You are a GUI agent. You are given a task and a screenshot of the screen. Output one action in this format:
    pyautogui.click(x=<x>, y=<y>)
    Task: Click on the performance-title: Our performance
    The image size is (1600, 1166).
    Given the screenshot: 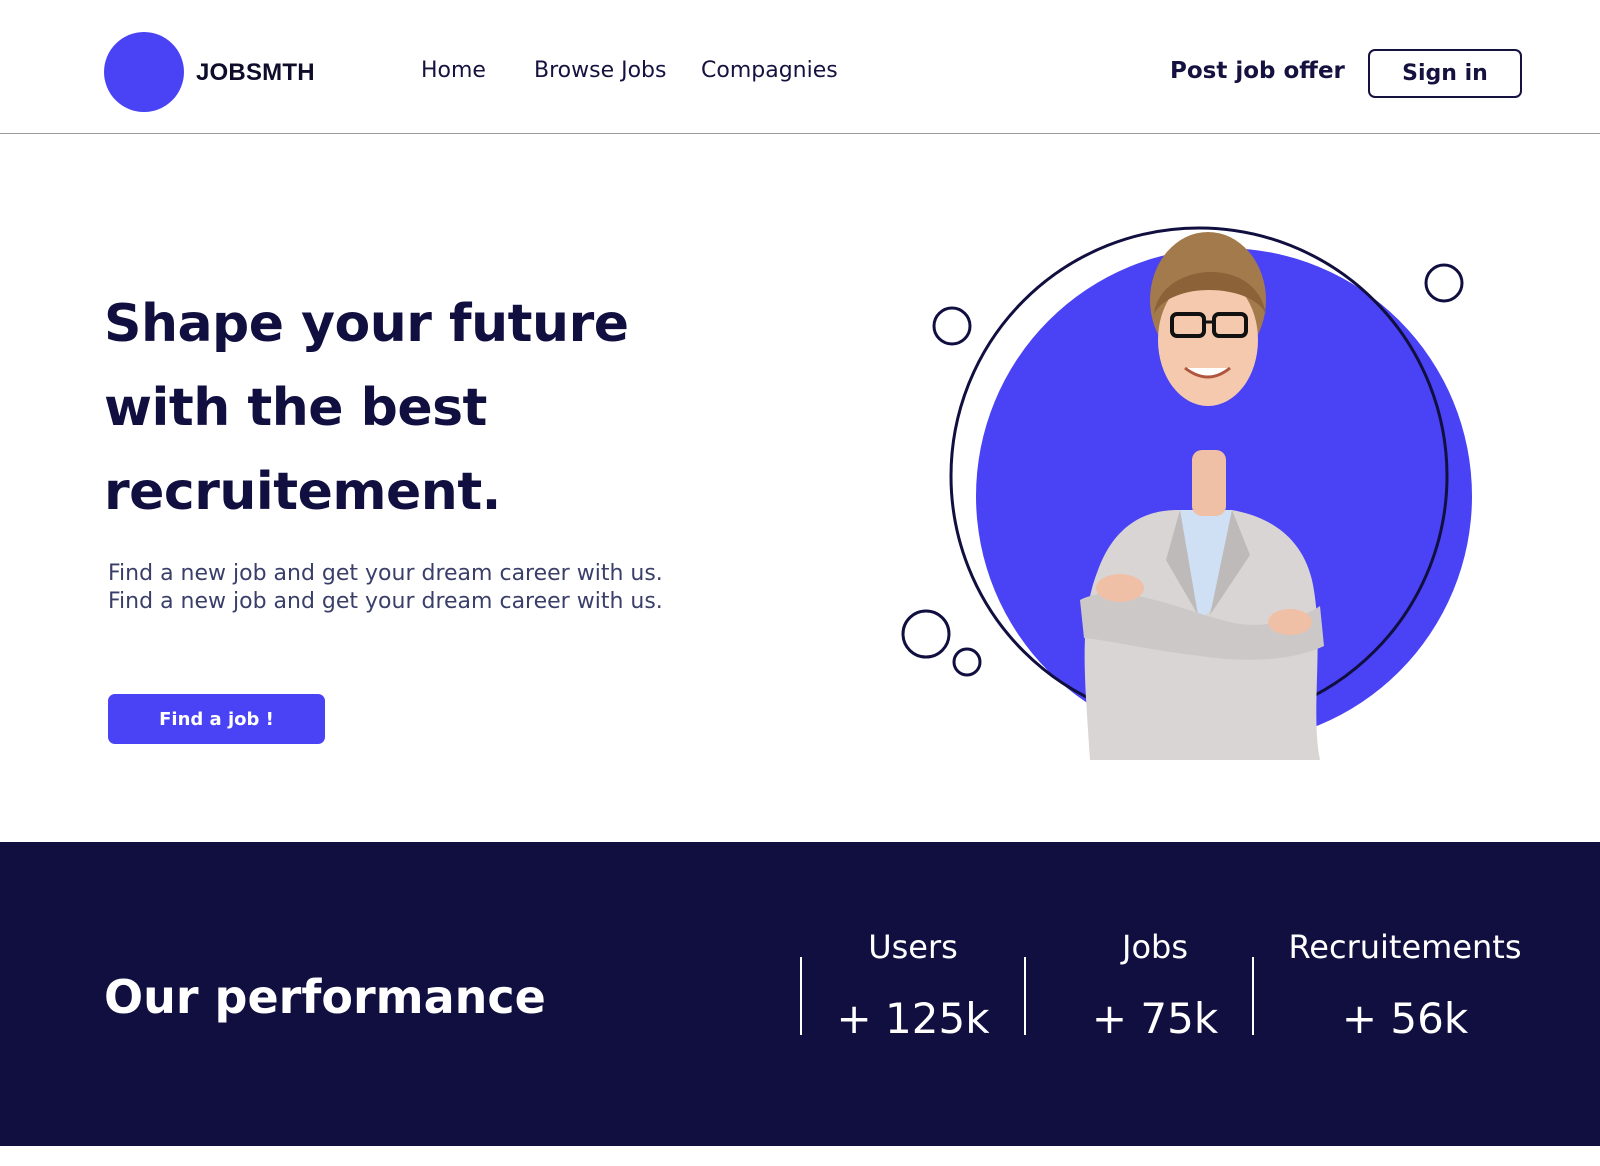 What is the action you would take?
    pyautogui.click(x=325, y=997)
    